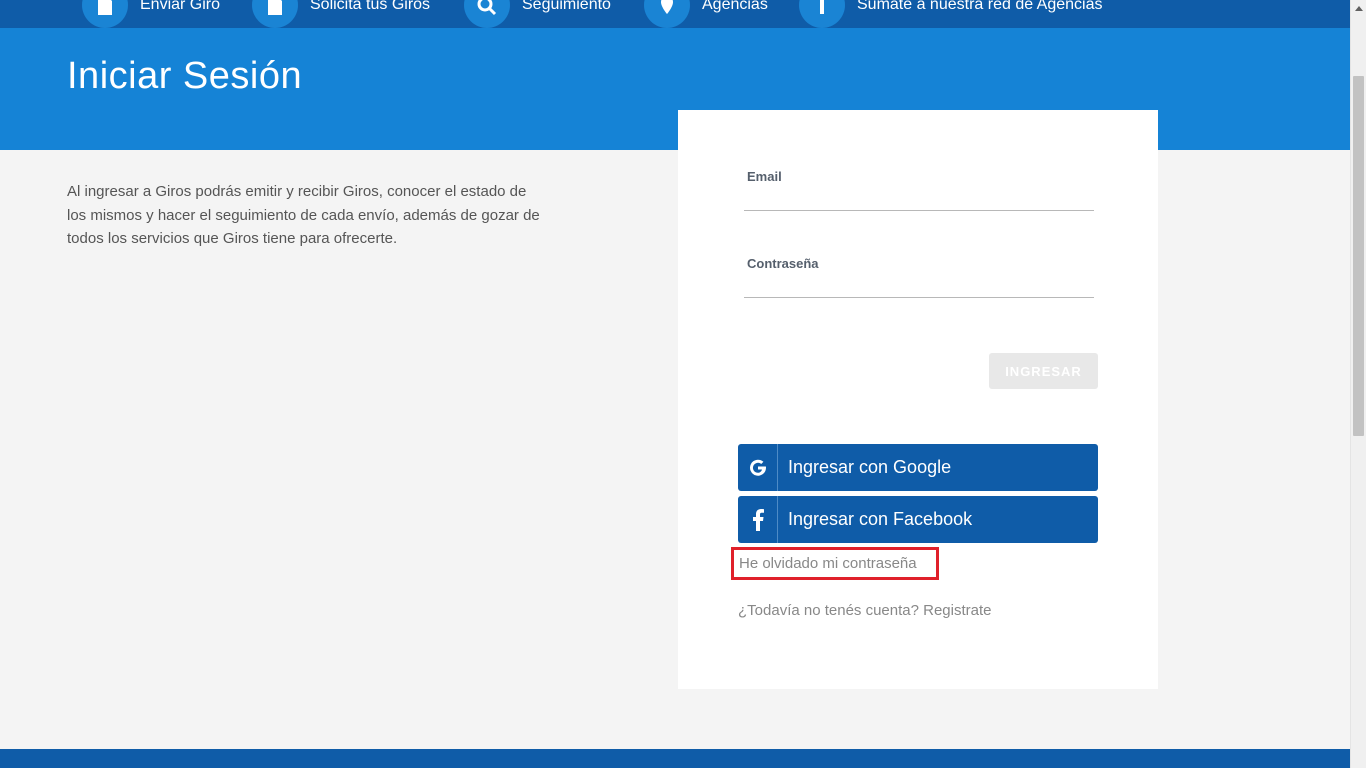 This screenshot has width=1366, height=768. What do you see at coordinates (865, 610) in the screenshot?
I see `register-link: ¿Todavía no tenés cuenta? Registrate` at bounding box center [865, 610].